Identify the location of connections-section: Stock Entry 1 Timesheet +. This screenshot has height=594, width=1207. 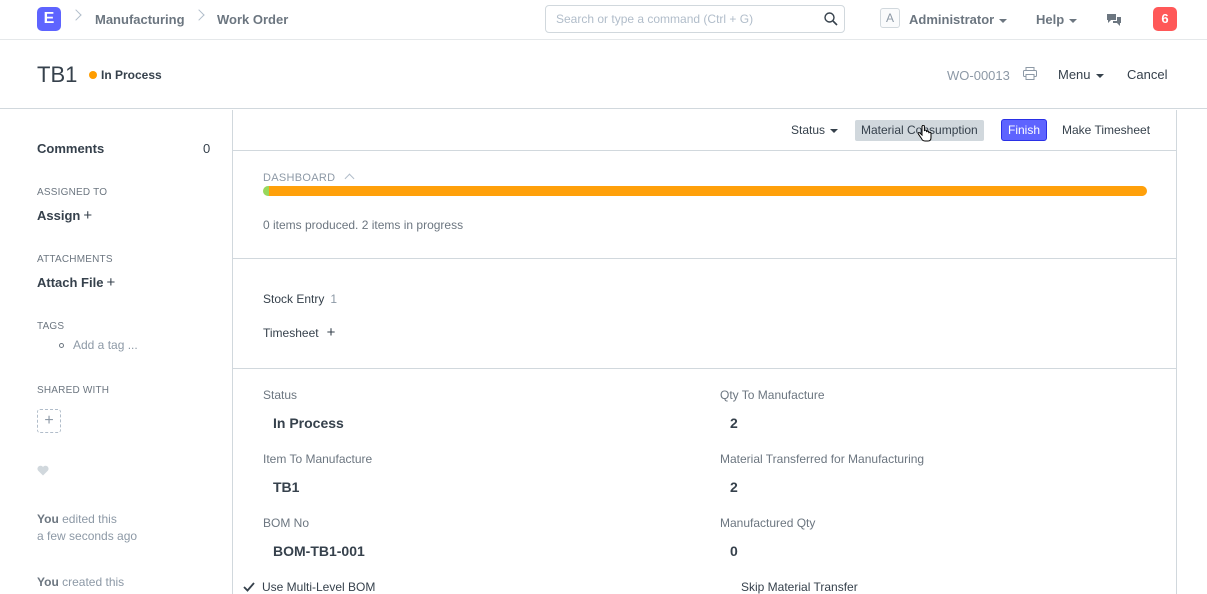
(704, 314).